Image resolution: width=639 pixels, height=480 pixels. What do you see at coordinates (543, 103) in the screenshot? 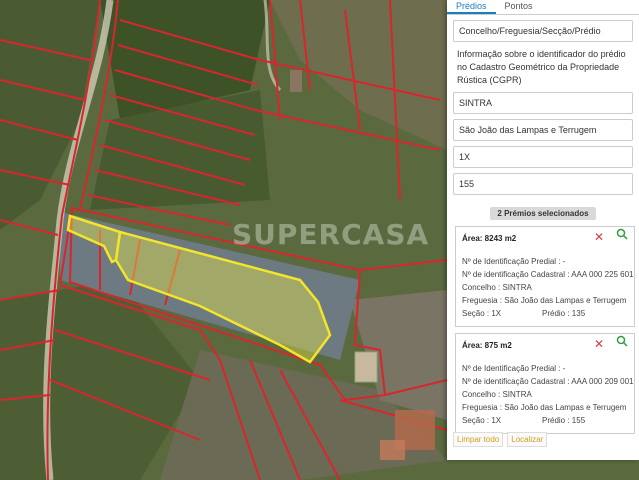
I see `concelho-field: SINTRA` at bounding box center [543, 103].